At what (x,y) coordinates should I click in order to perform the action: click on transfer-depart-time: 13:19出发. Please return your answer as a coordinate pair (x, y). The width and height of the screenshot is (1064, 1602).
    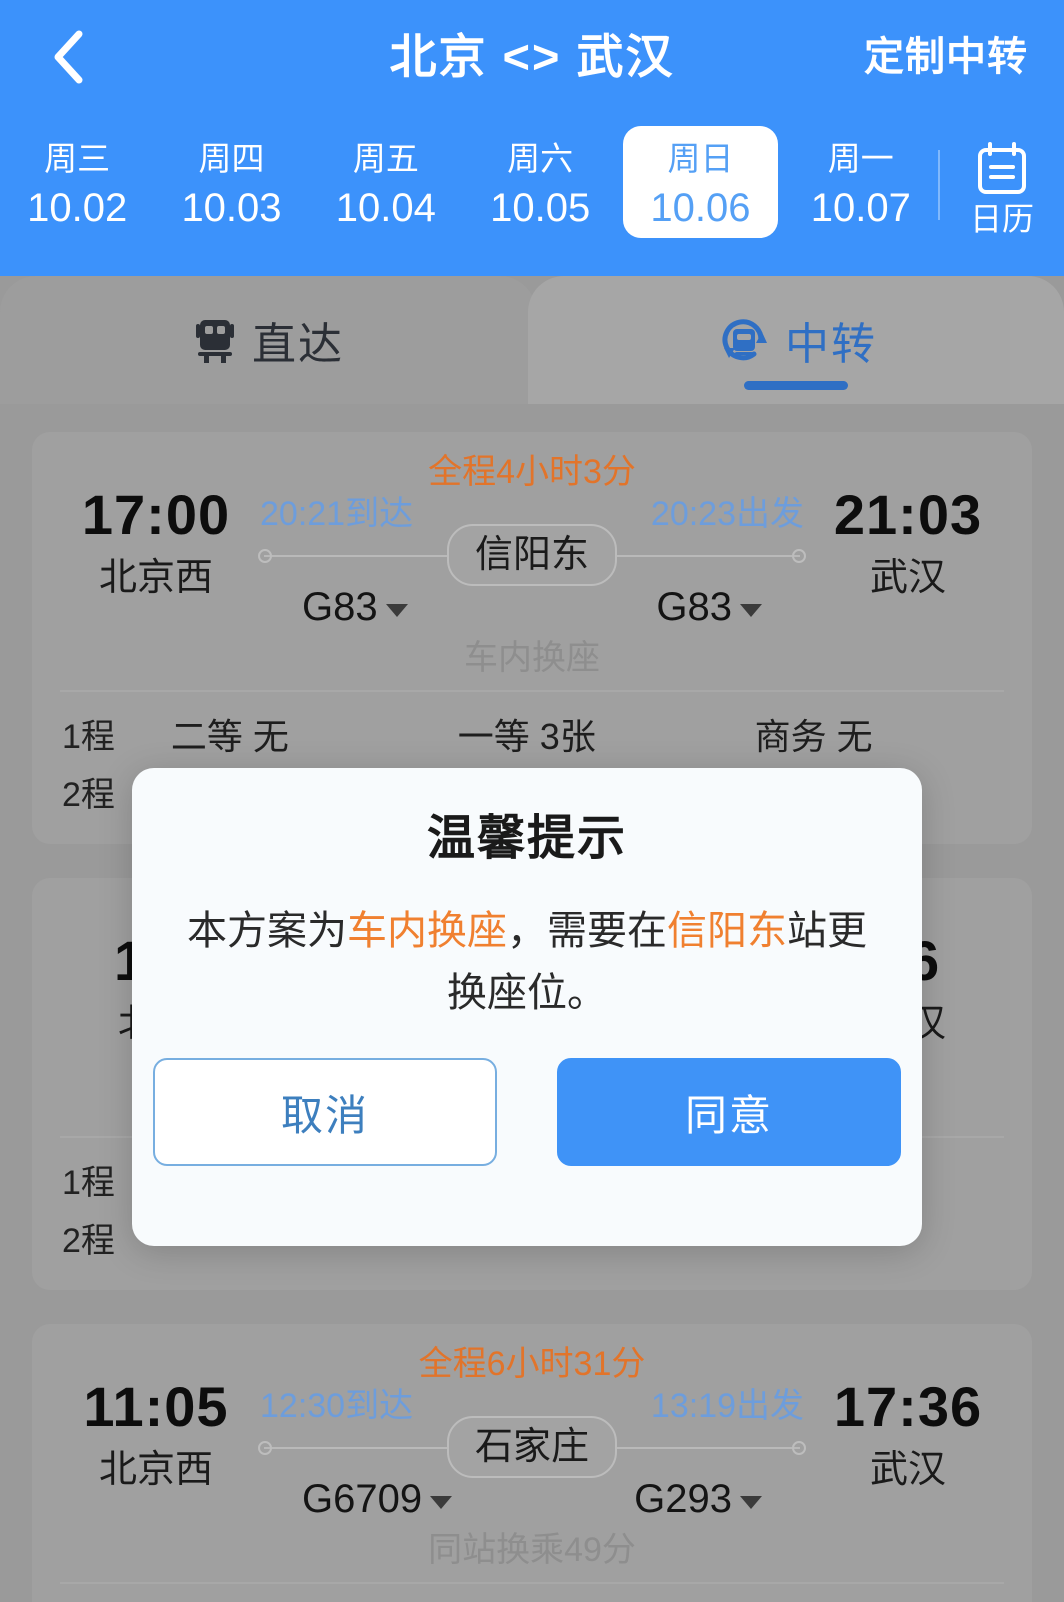
    Looking at the image, I should click on (727, 1406).